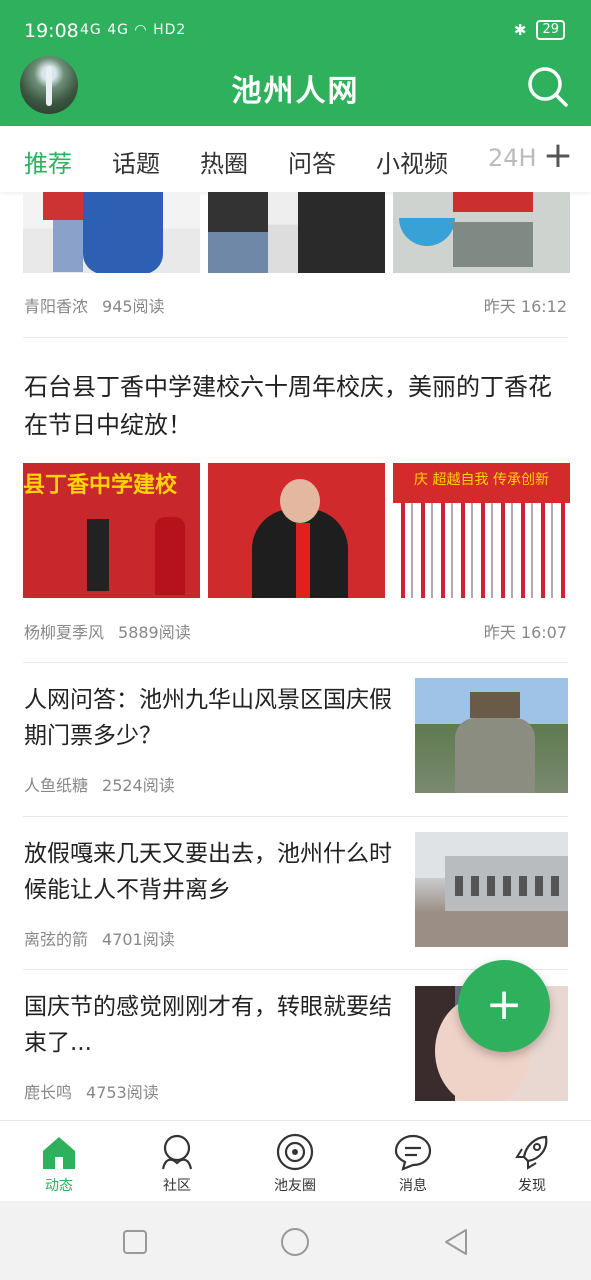  Describe the element at coordinates (531, 1152) in the screenshot. I see `rocket-icon` at that location.